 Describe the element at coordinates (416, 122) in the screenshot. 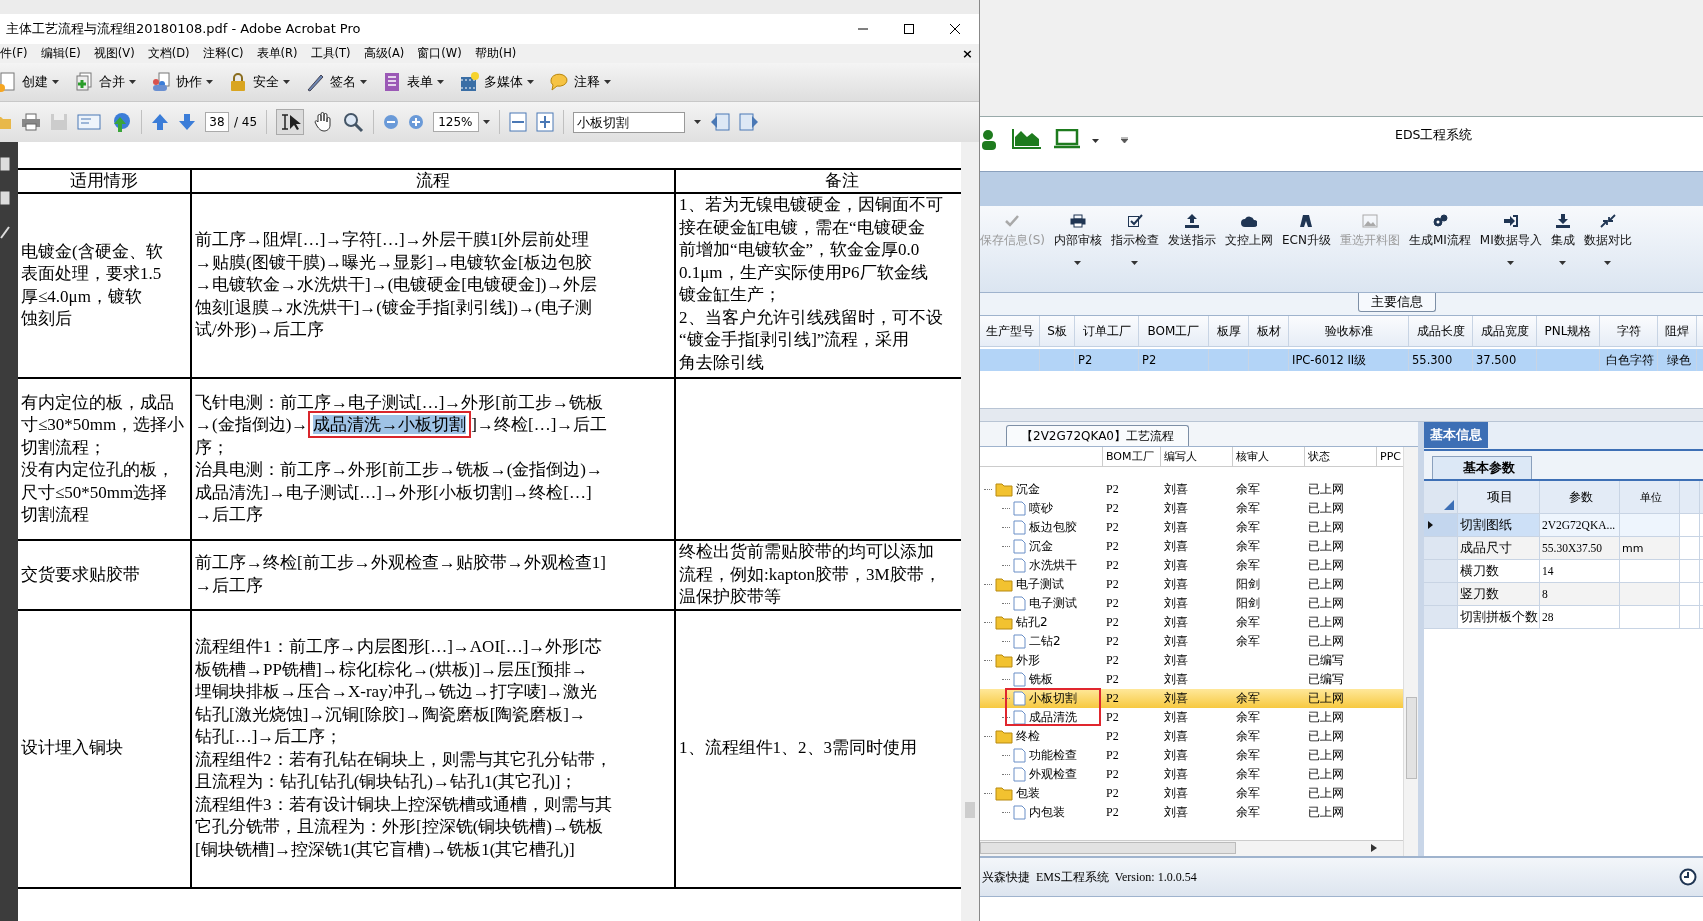

I see `zoom-in-icon` at that location.